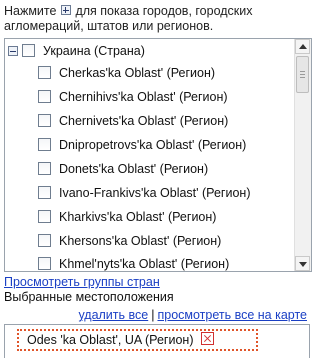 The width and height of the screenshot is (320, 358). I want to click on item-label: Khmel'nyts'ka Oblast' (Регион), so click(144, 264).